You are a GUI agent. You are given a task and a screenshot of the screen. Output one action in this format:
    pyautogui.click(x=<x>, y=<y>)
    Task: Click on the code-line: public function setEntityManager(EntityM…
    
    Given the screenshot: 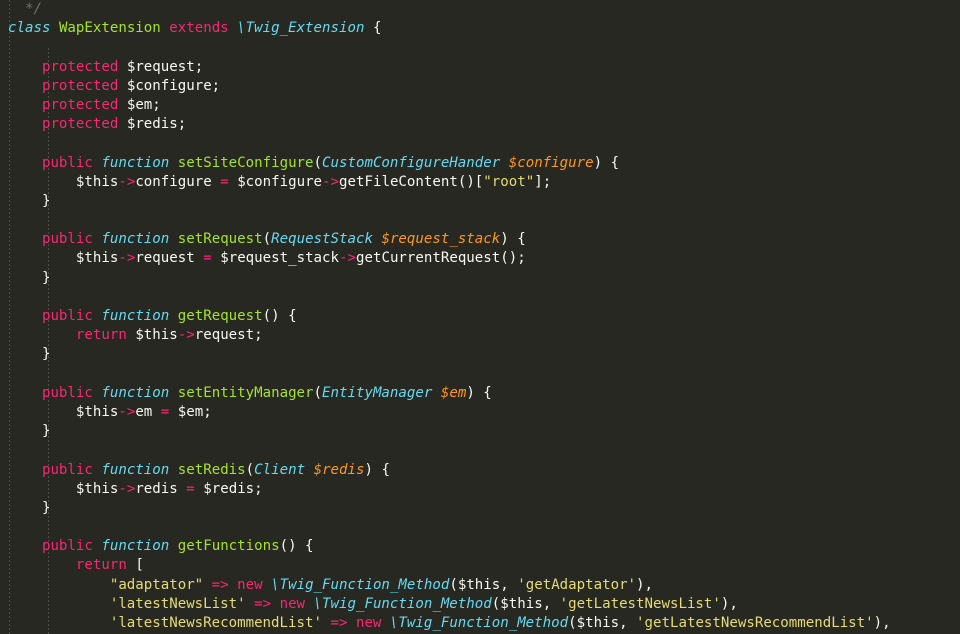 What is the action you would take?
    pyautogui.click(x=480, y=393)
    